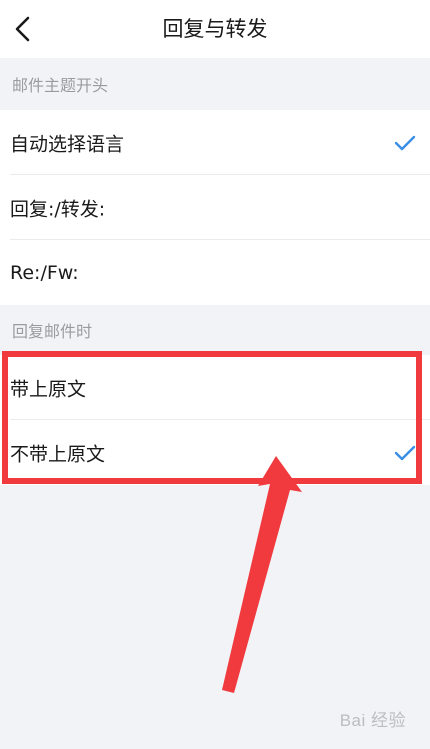 This screenshot has width=430, height=749. What do you see at coordinates (215, 452) in the screenshot?
I see `option-exclude-original: 不带上原文` at bounding box center [215, 452].